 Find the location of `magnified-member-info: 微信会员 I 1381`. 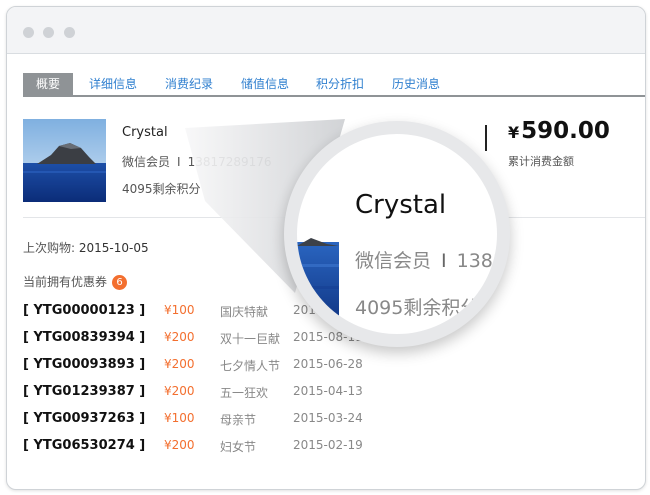

magnified-member-info: 微信会员 I 1381 is located at coordinates (426, 259).